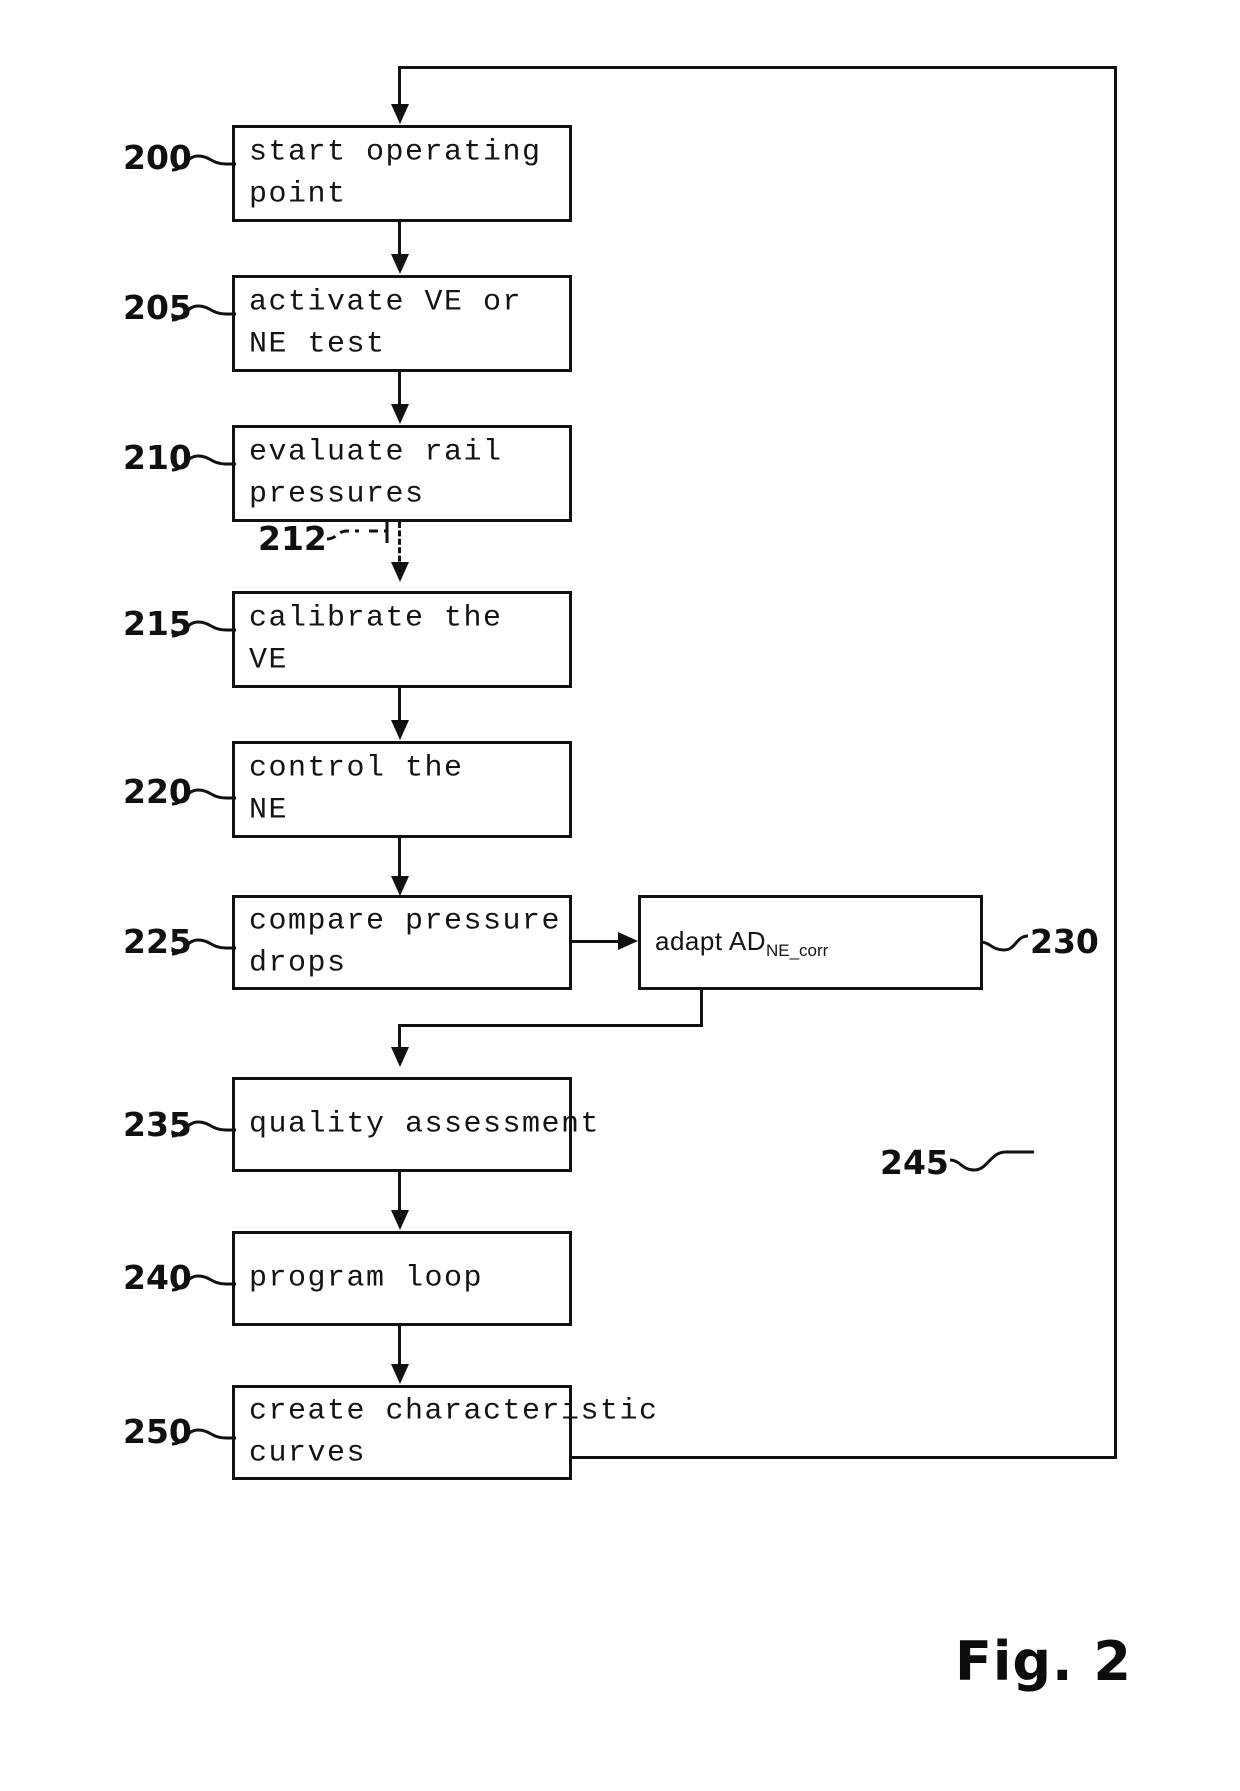  I want to click on node-quality-assessment: quality assessment, so click(415, 1124).